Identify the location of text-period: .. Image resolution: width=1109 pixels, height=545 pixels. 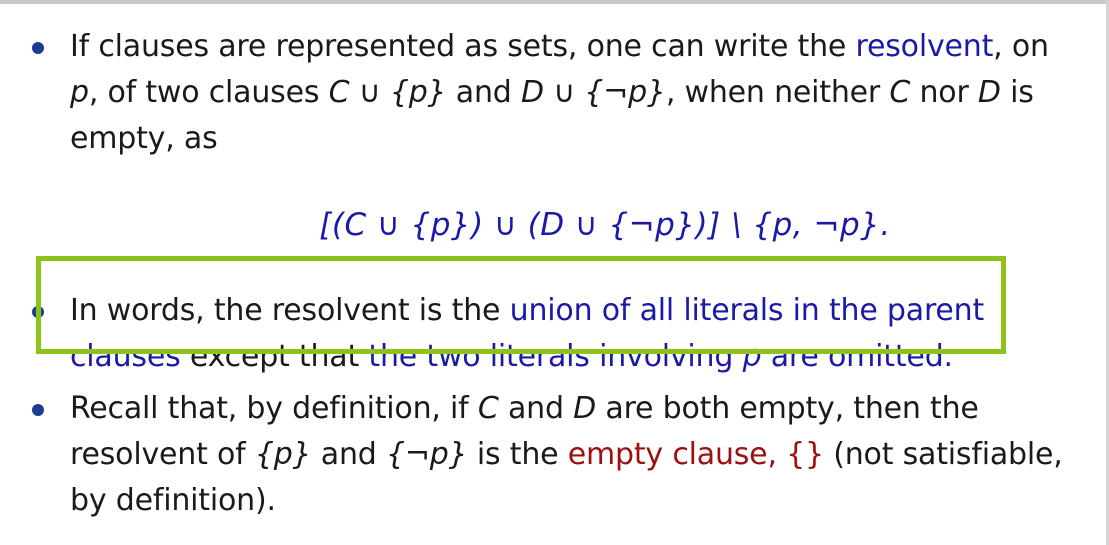
(948, 356).